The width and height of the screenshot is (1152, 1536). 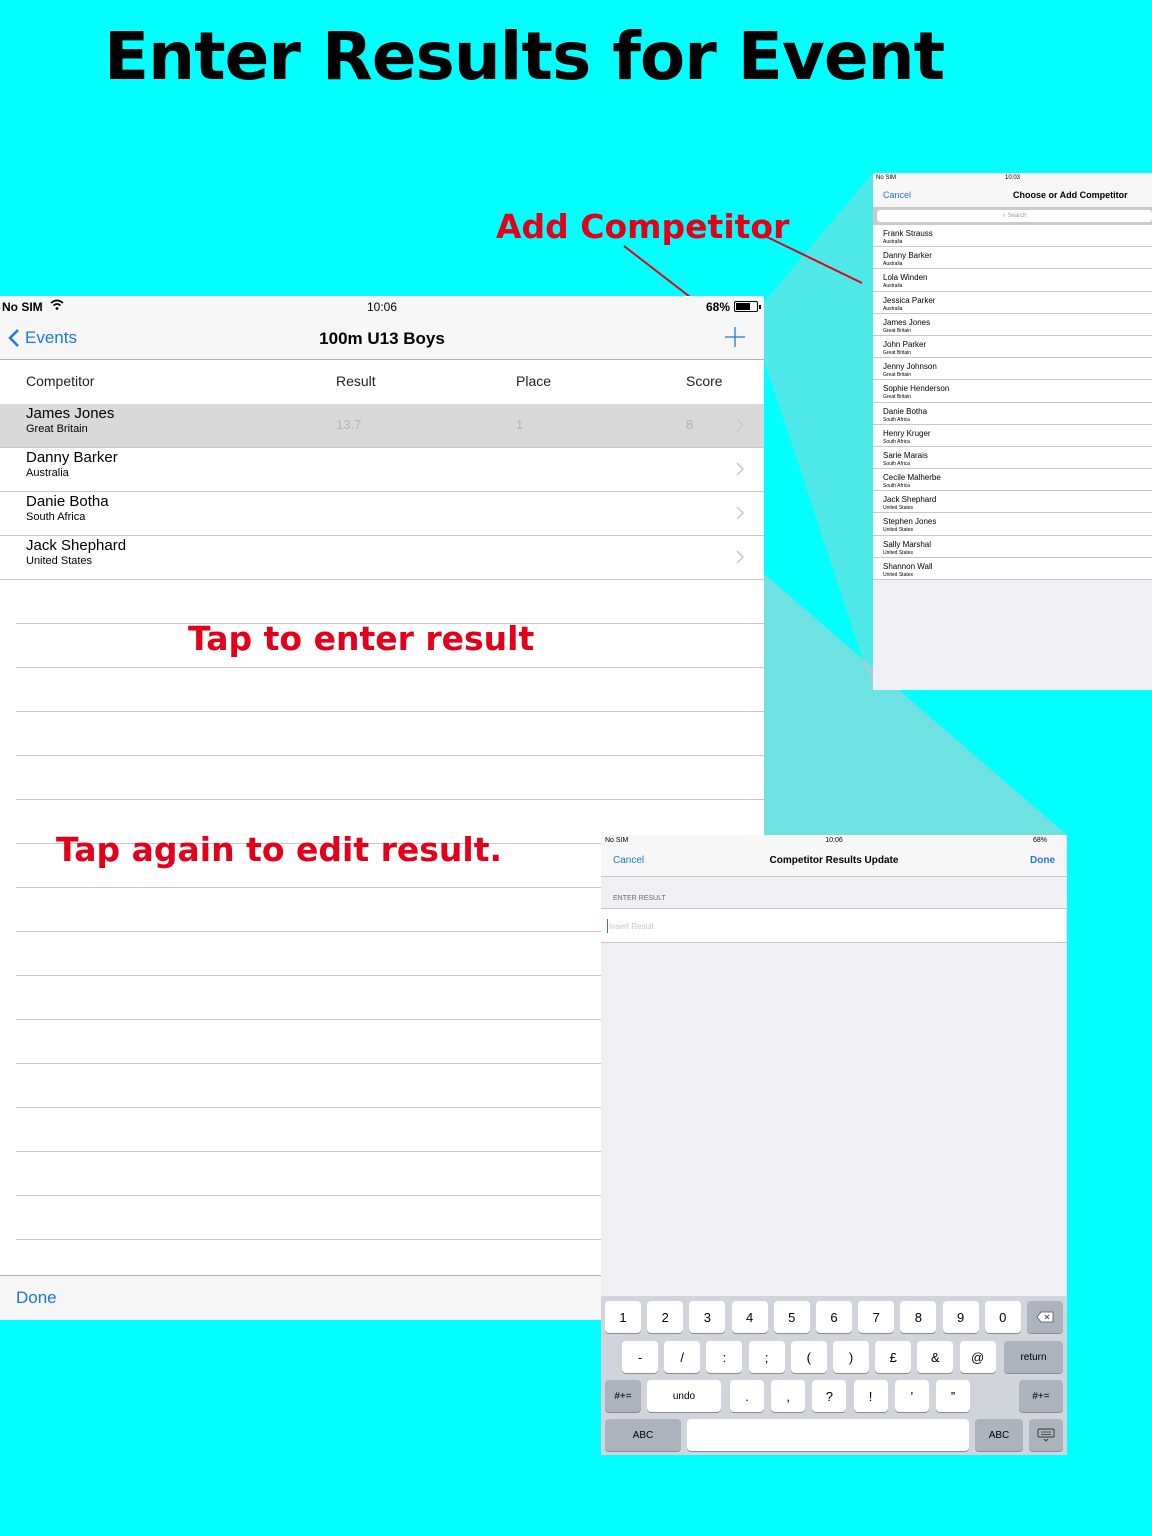 What do you see at coordinates (851, 1357) in the screenshot?
I see `key-symbol: )` at bounding box center [851, 1357].